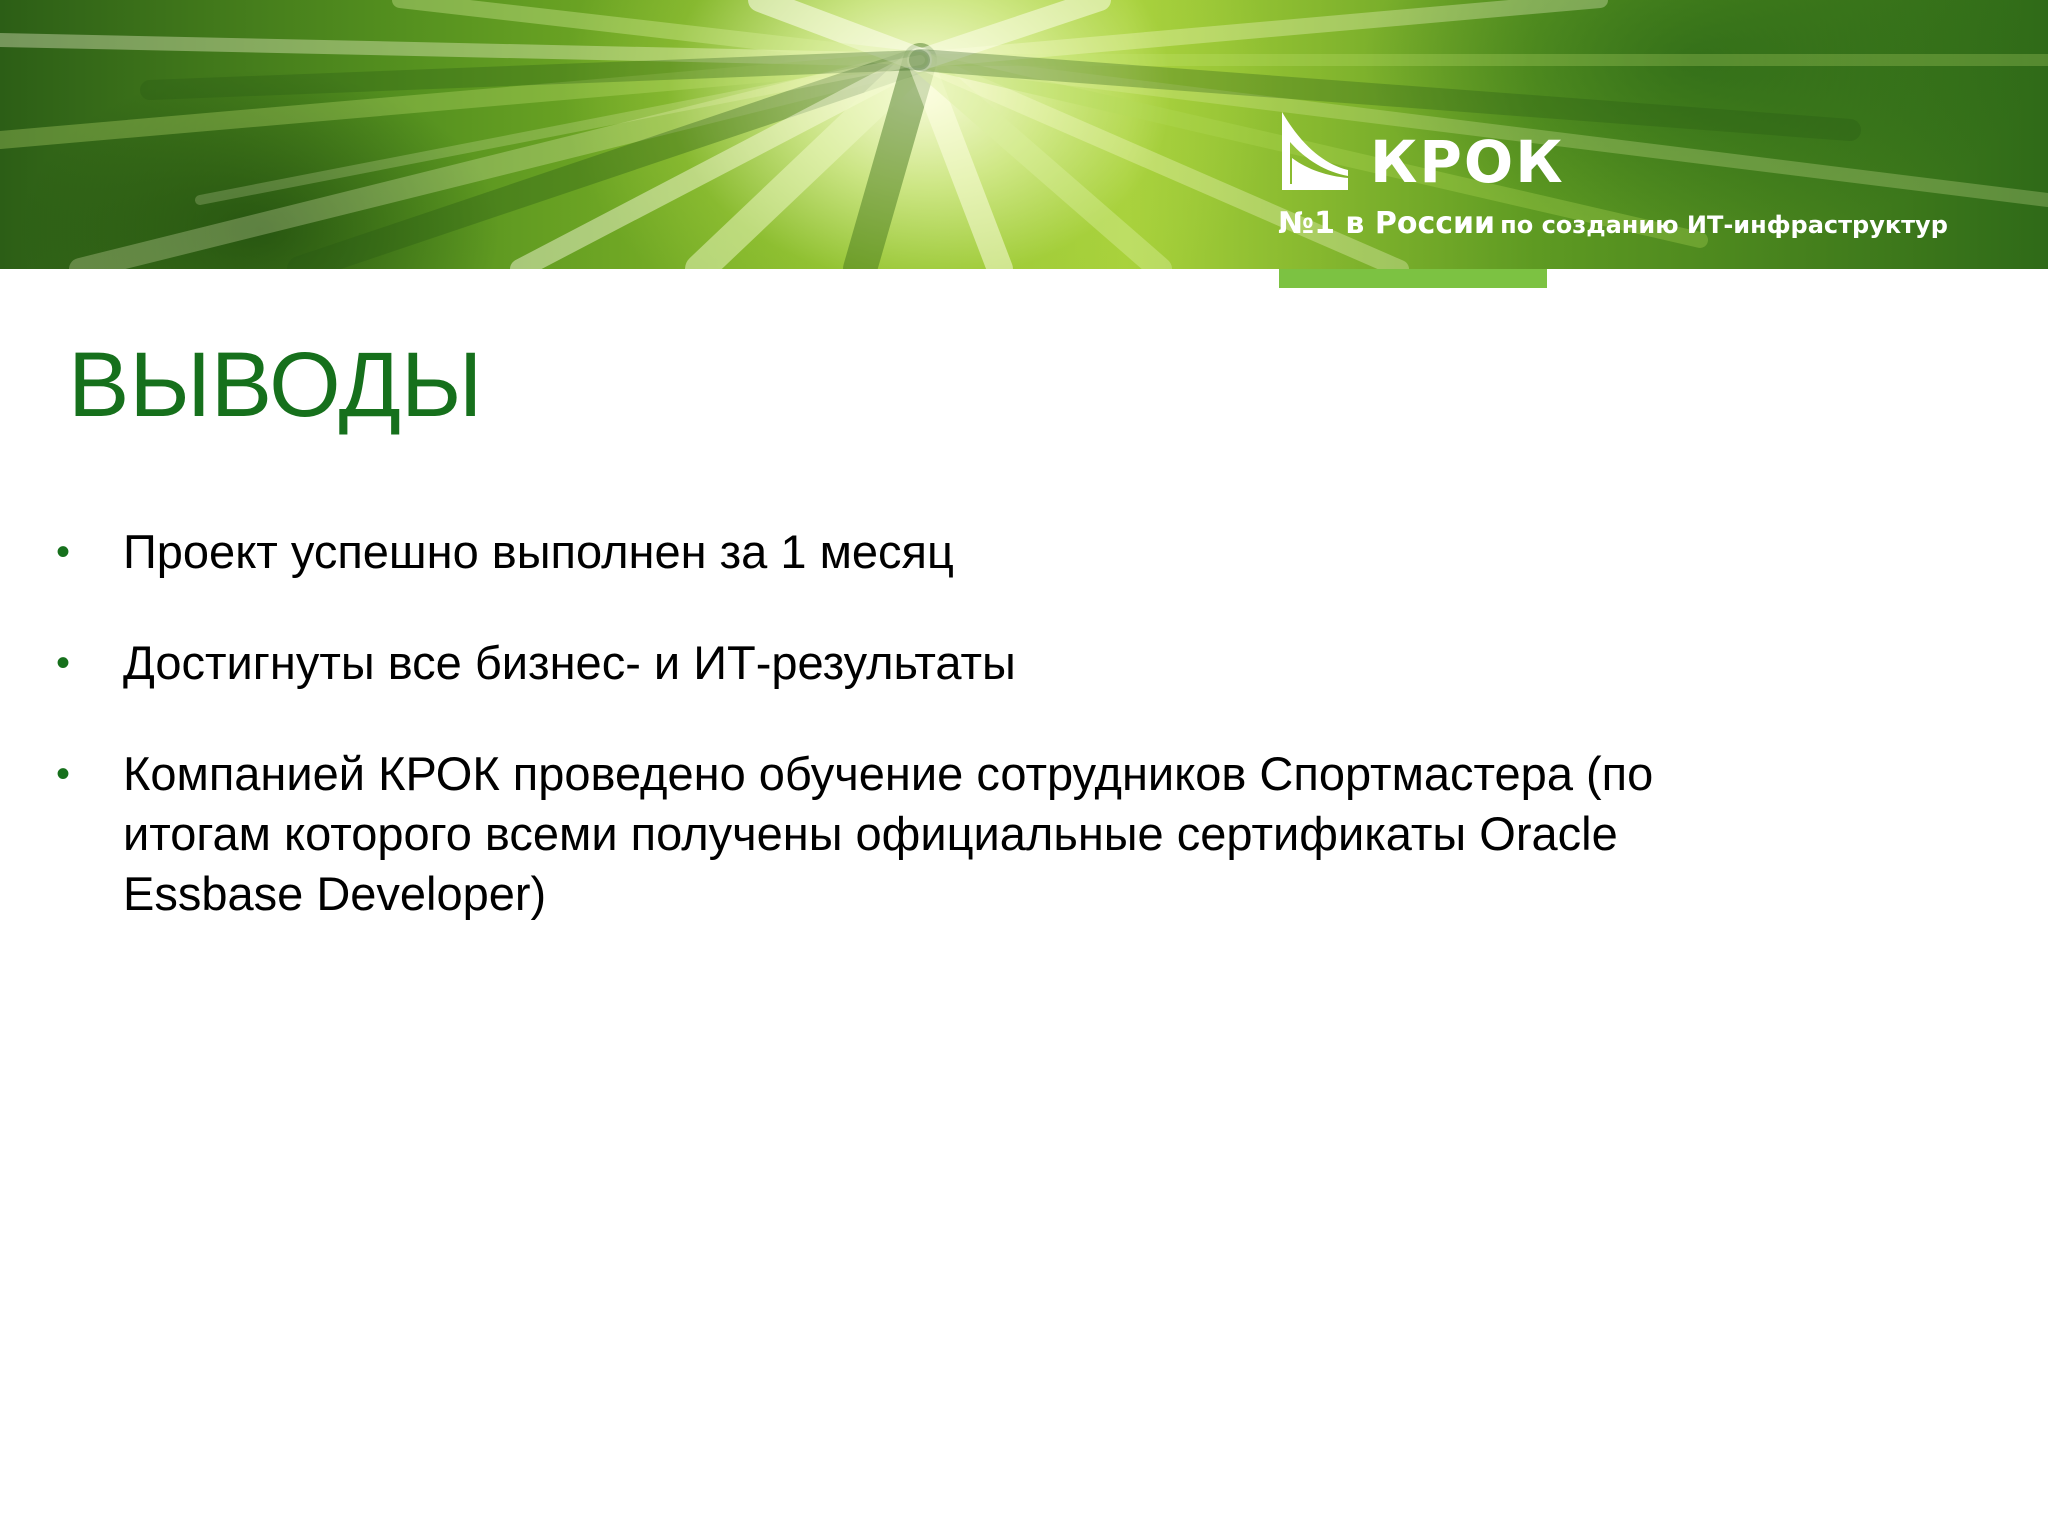  Describe the element at coordinates (275, 385) in the screenshot. I see `slide-title: ВЫВОДЫ` at that location.